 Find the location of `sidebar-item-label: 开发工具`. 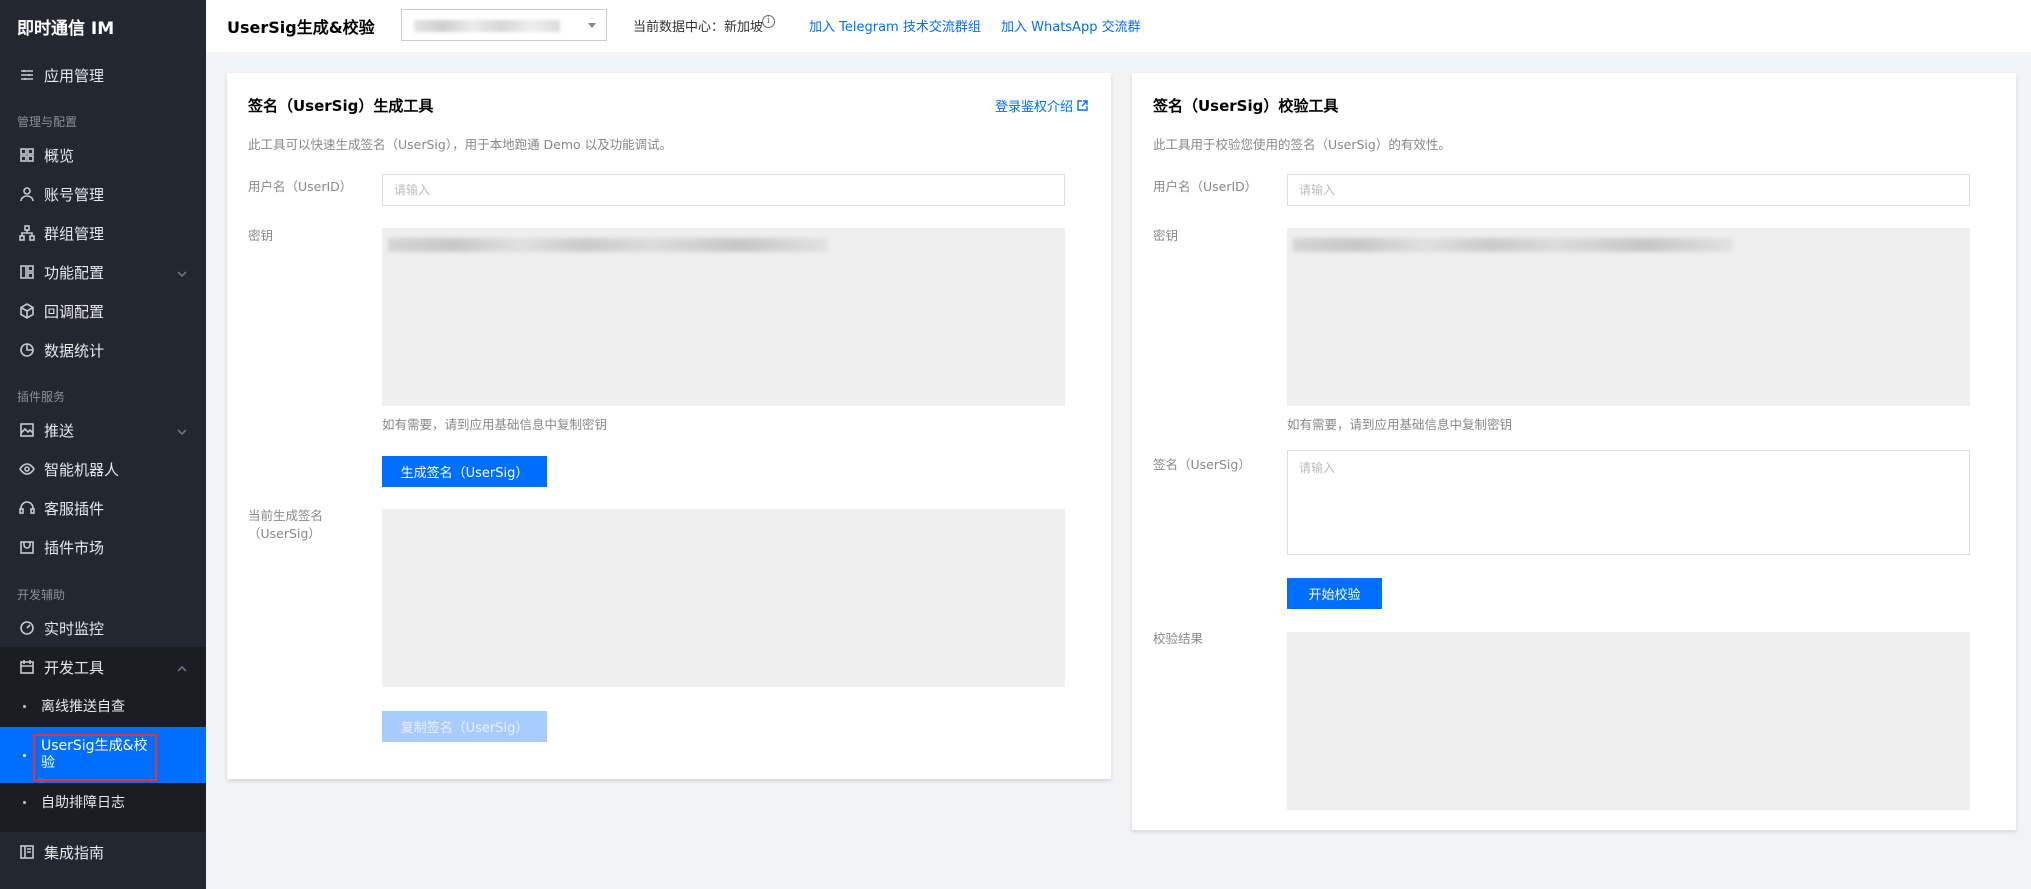

sidebar-item-label: 开发工具 is located at coordinates (74, 667).